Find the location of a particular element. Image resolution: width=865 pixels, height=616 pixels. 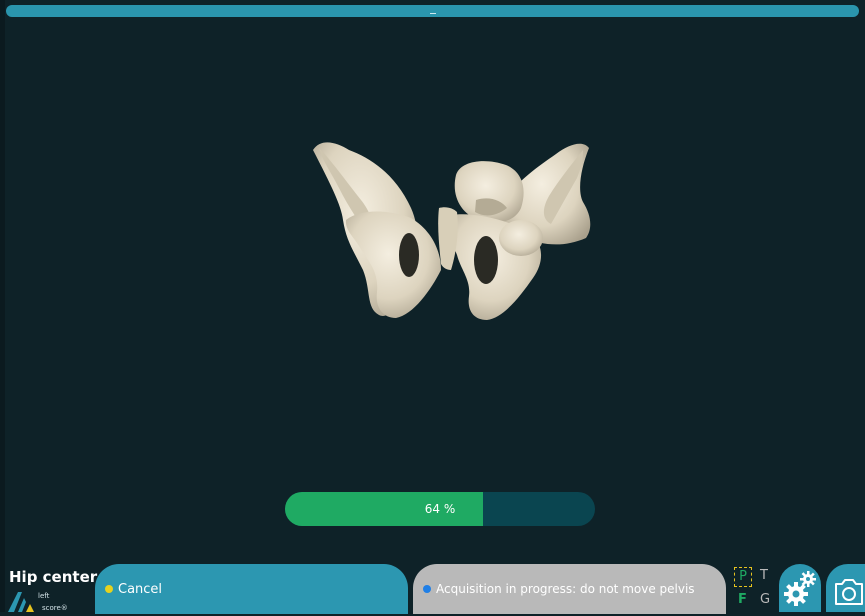

cancel-label: Cancel is located at coordinates (140, 589).